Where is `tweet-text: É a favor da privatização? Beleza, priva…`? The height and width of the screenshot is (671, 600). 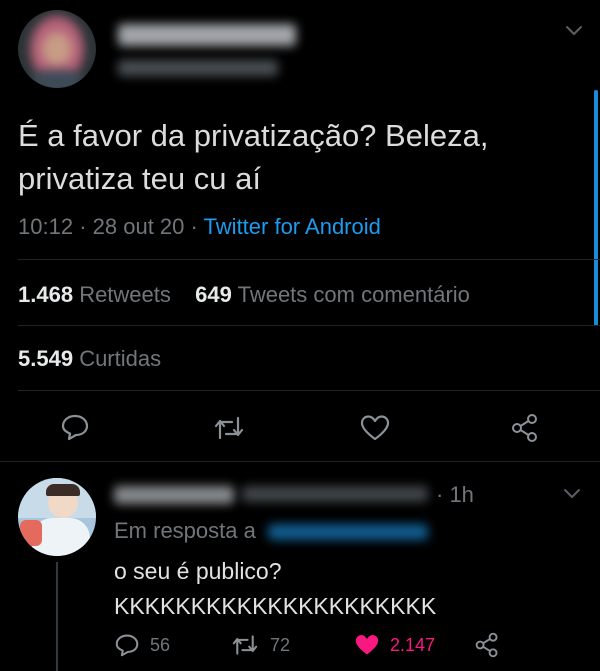 tweet-text: É a favor da privatização? Beleza, priva… is located at coordinates (303, 157).